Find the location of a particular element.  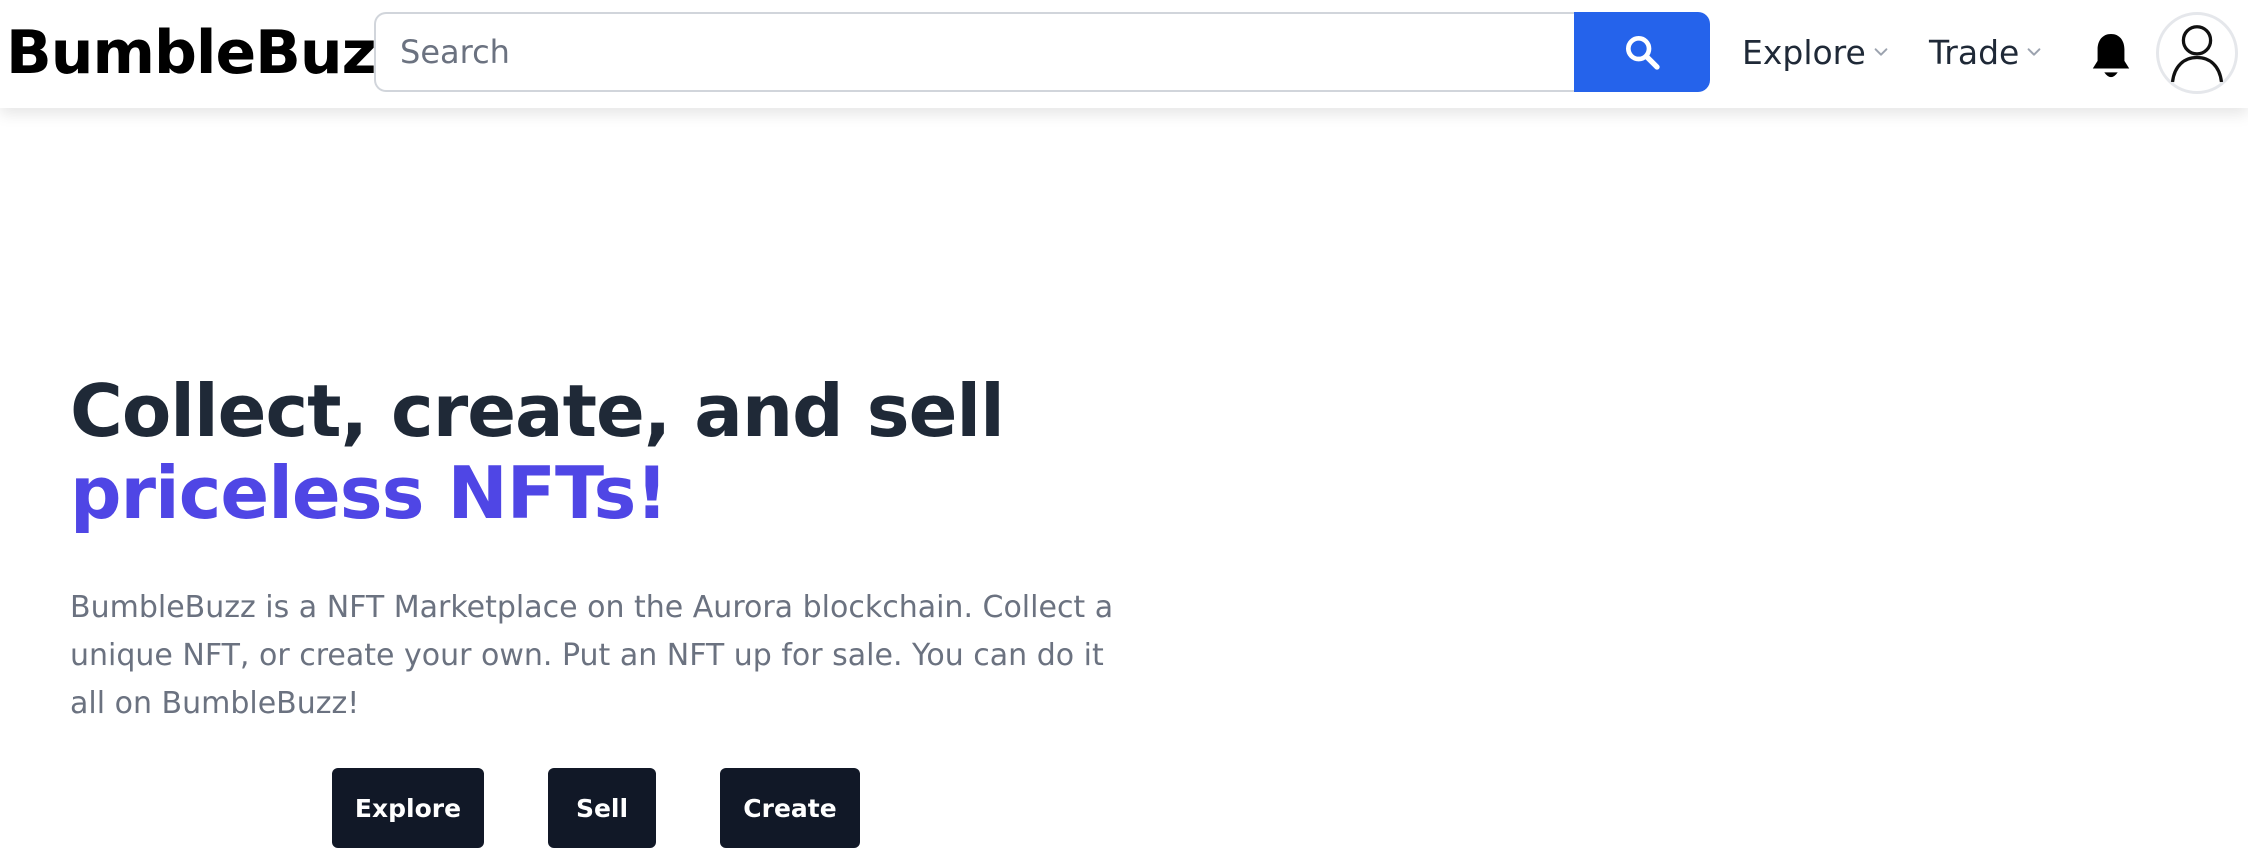

nav-trade-dropdown: Trade is located at coordinates (1986, 52).